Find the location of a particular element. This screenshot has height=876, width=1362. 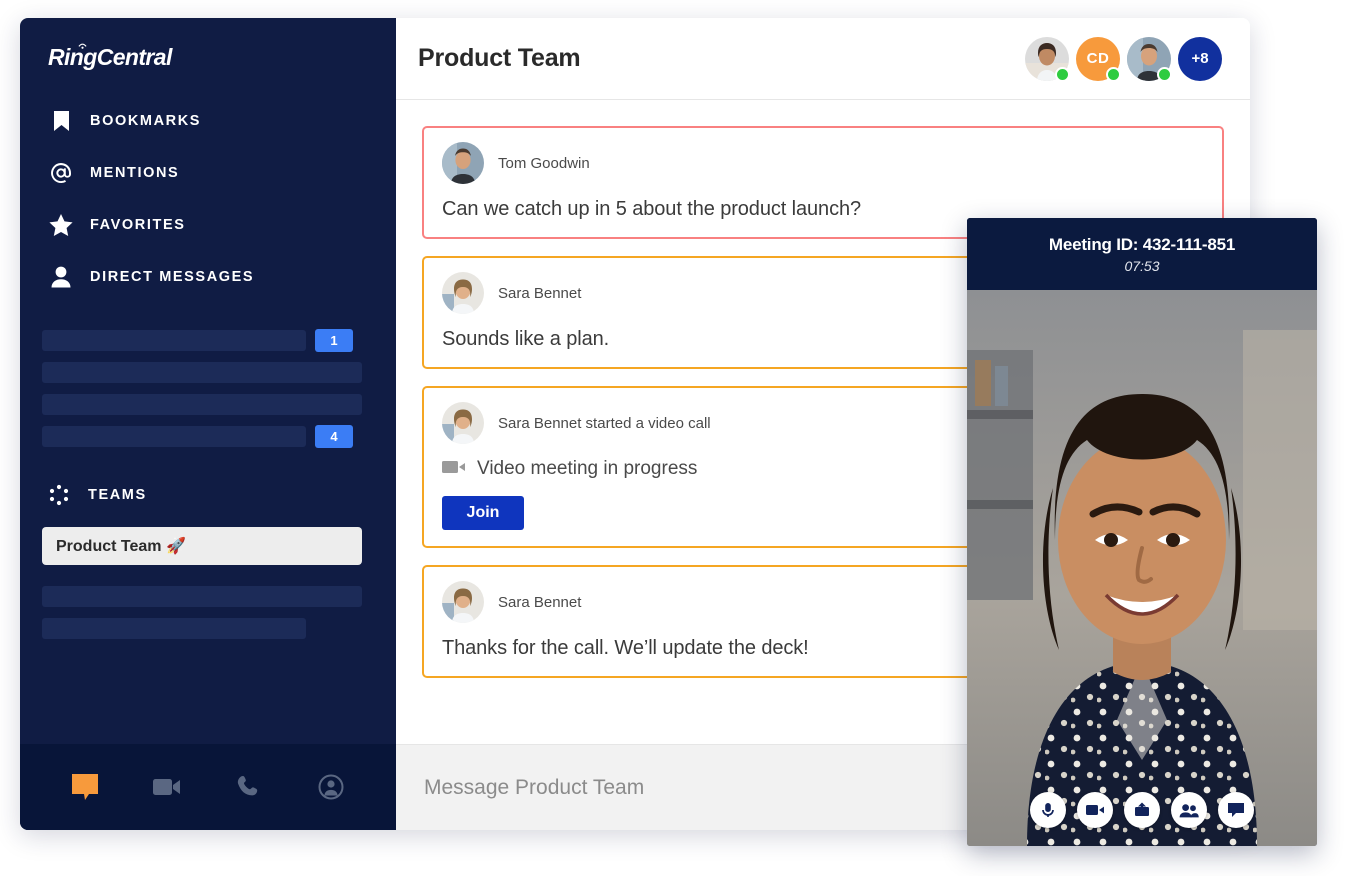

video-camera-icon is located at coordinates (454, 469).